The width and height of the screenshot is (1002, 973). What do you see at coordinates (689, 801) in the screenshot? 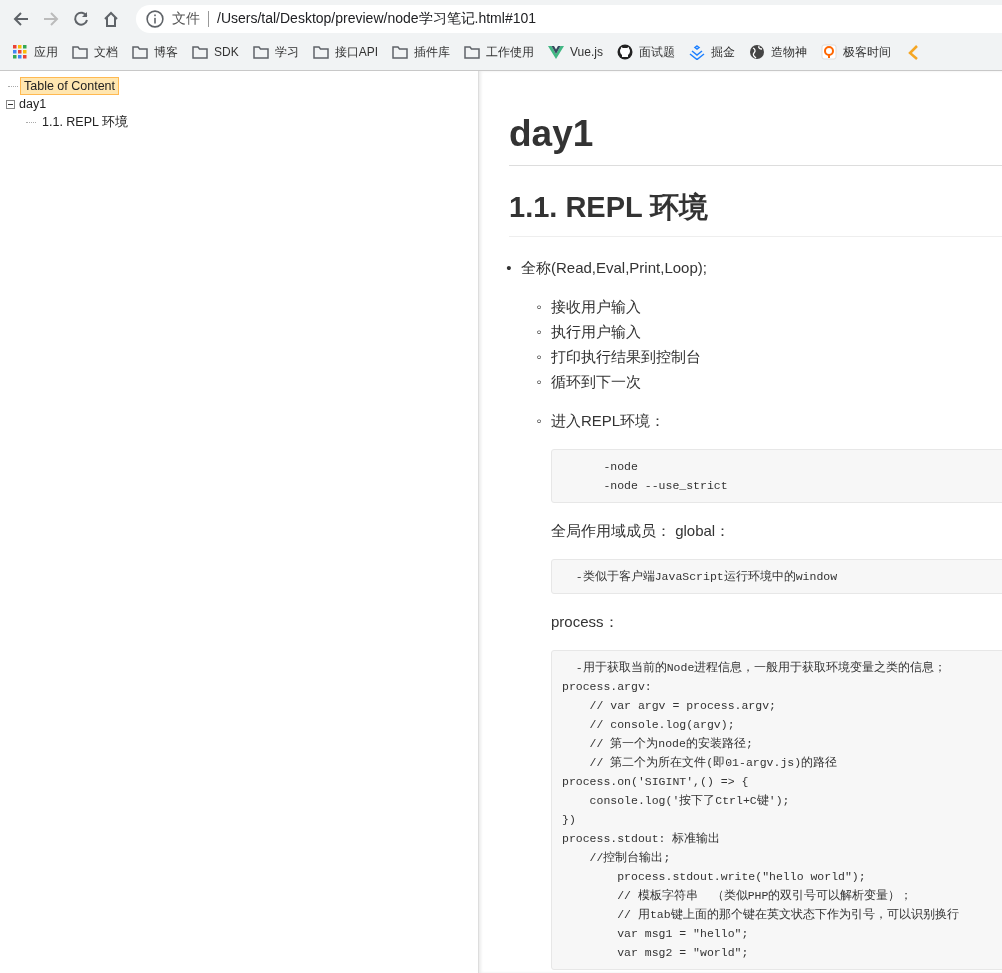
I see `code-line: console.log('按下了Ctrl+C键');` at bounding box center [689, 801].